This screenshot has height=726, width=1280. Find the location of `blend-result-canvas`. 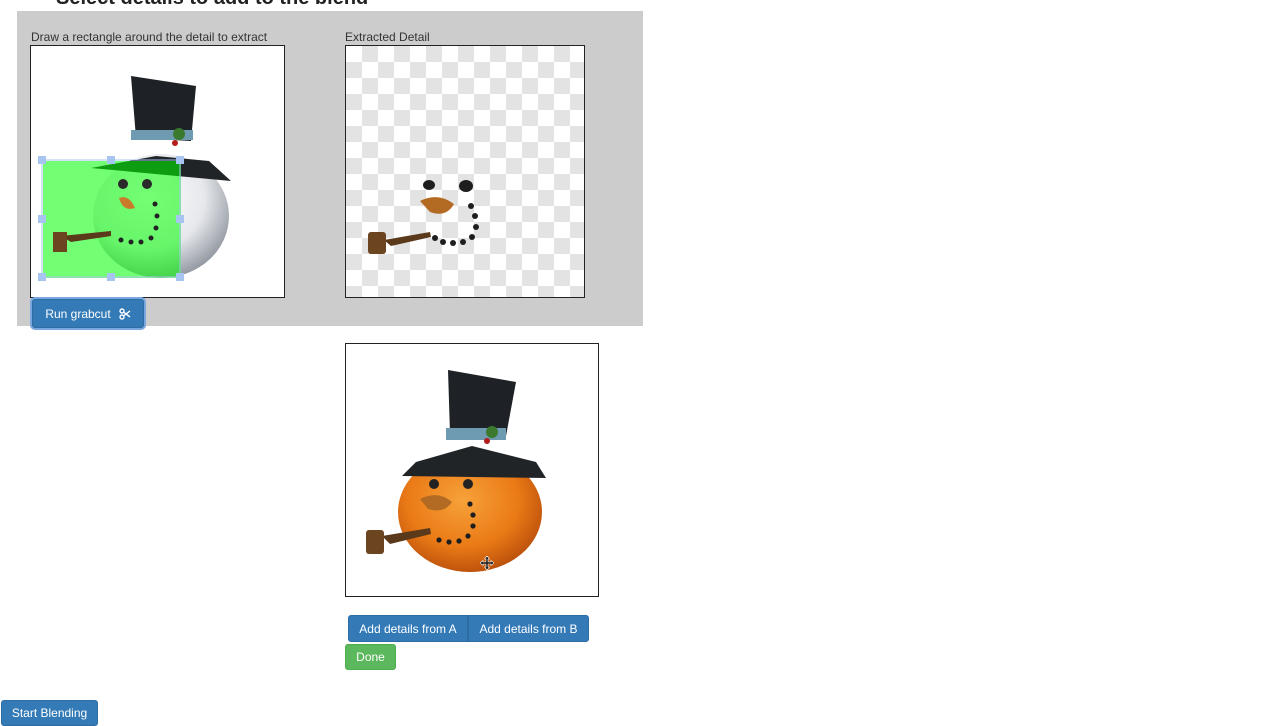

blend-result-canvas is located at coordinates (472, 470).